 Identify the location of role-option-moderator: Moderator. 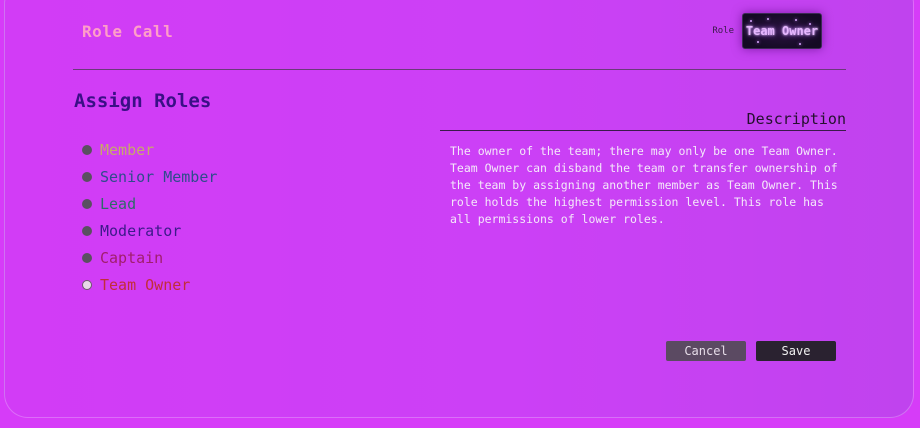
(149, 230).